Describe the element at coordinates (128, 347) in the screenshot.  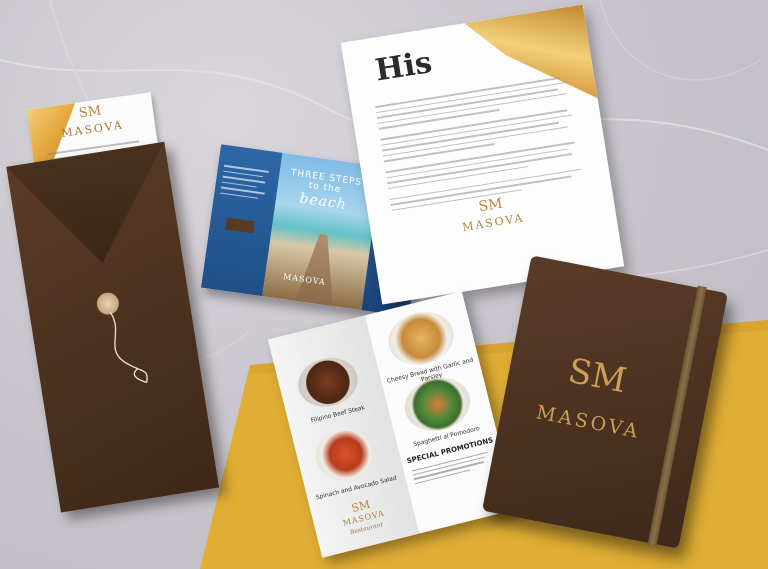
I see `envelope-string` at that location.